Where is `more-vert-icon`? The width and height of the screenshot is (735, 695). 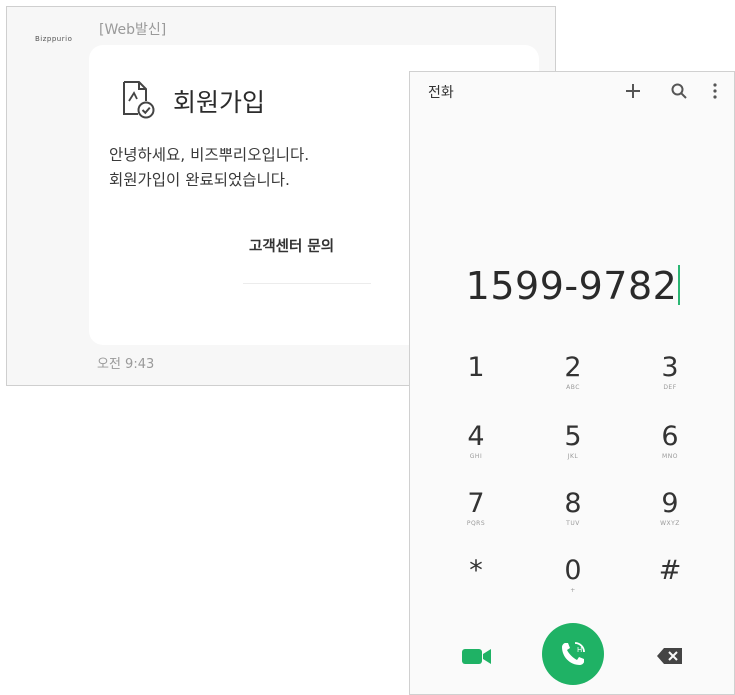
more-vert-icon is located at coordinates (715, 91).